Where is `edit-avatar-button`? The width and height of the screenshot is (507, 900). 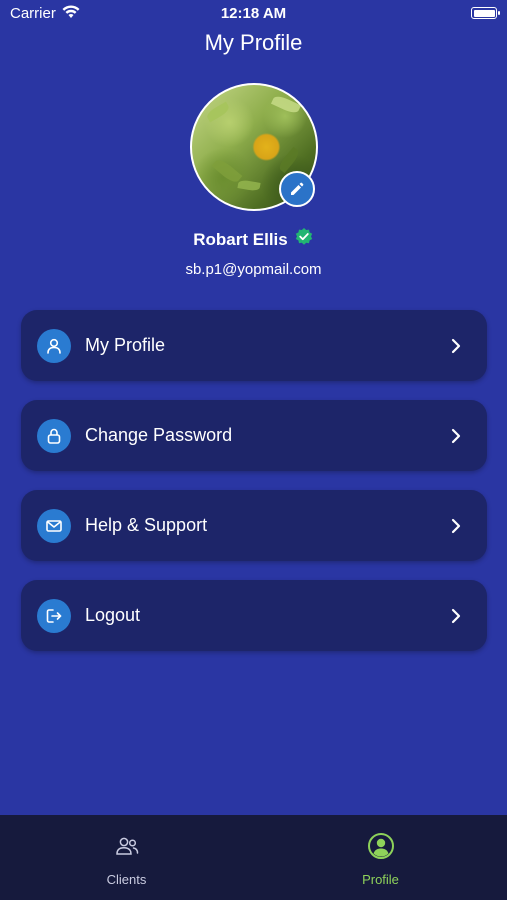
edit-avatar-button is located at coordinates (297, 189).